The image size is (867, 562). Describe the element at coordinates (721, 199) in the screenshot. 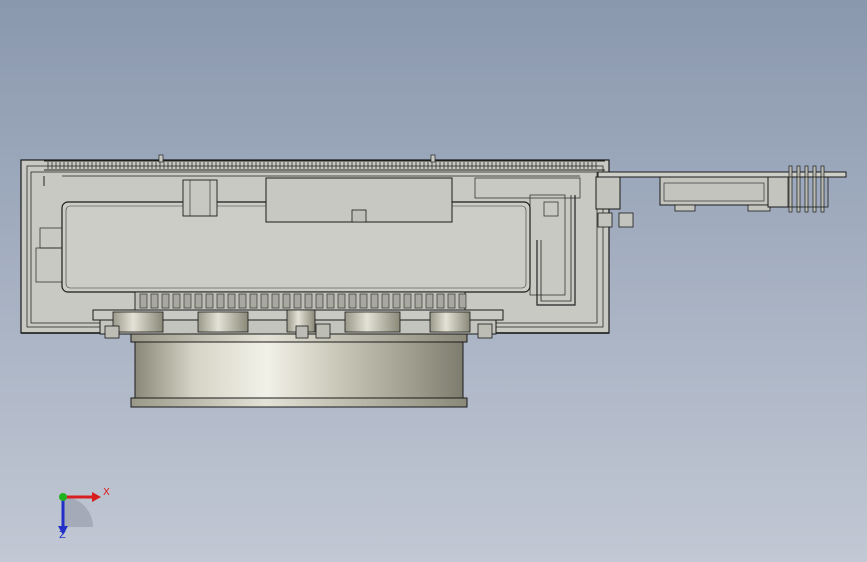

I see `pcb-board` at that location.